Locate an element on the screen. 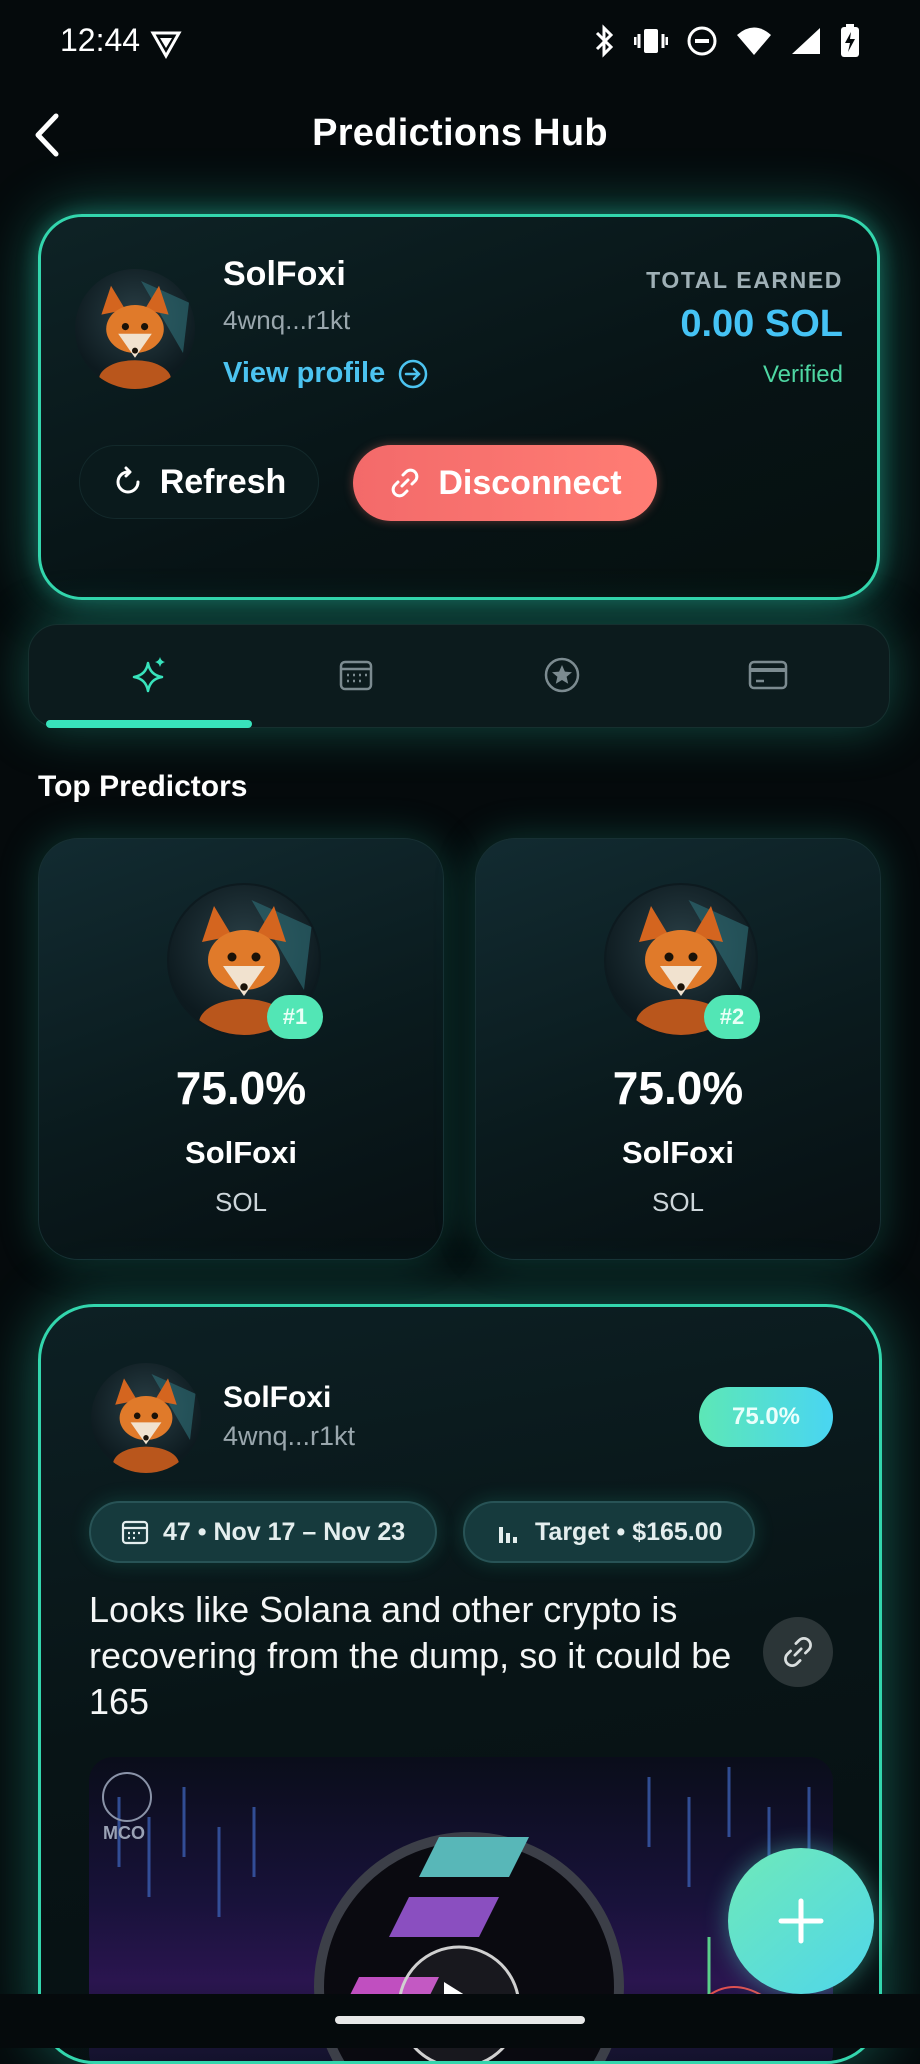  view-profile-label: View profile is located at coordinates (304, 373).